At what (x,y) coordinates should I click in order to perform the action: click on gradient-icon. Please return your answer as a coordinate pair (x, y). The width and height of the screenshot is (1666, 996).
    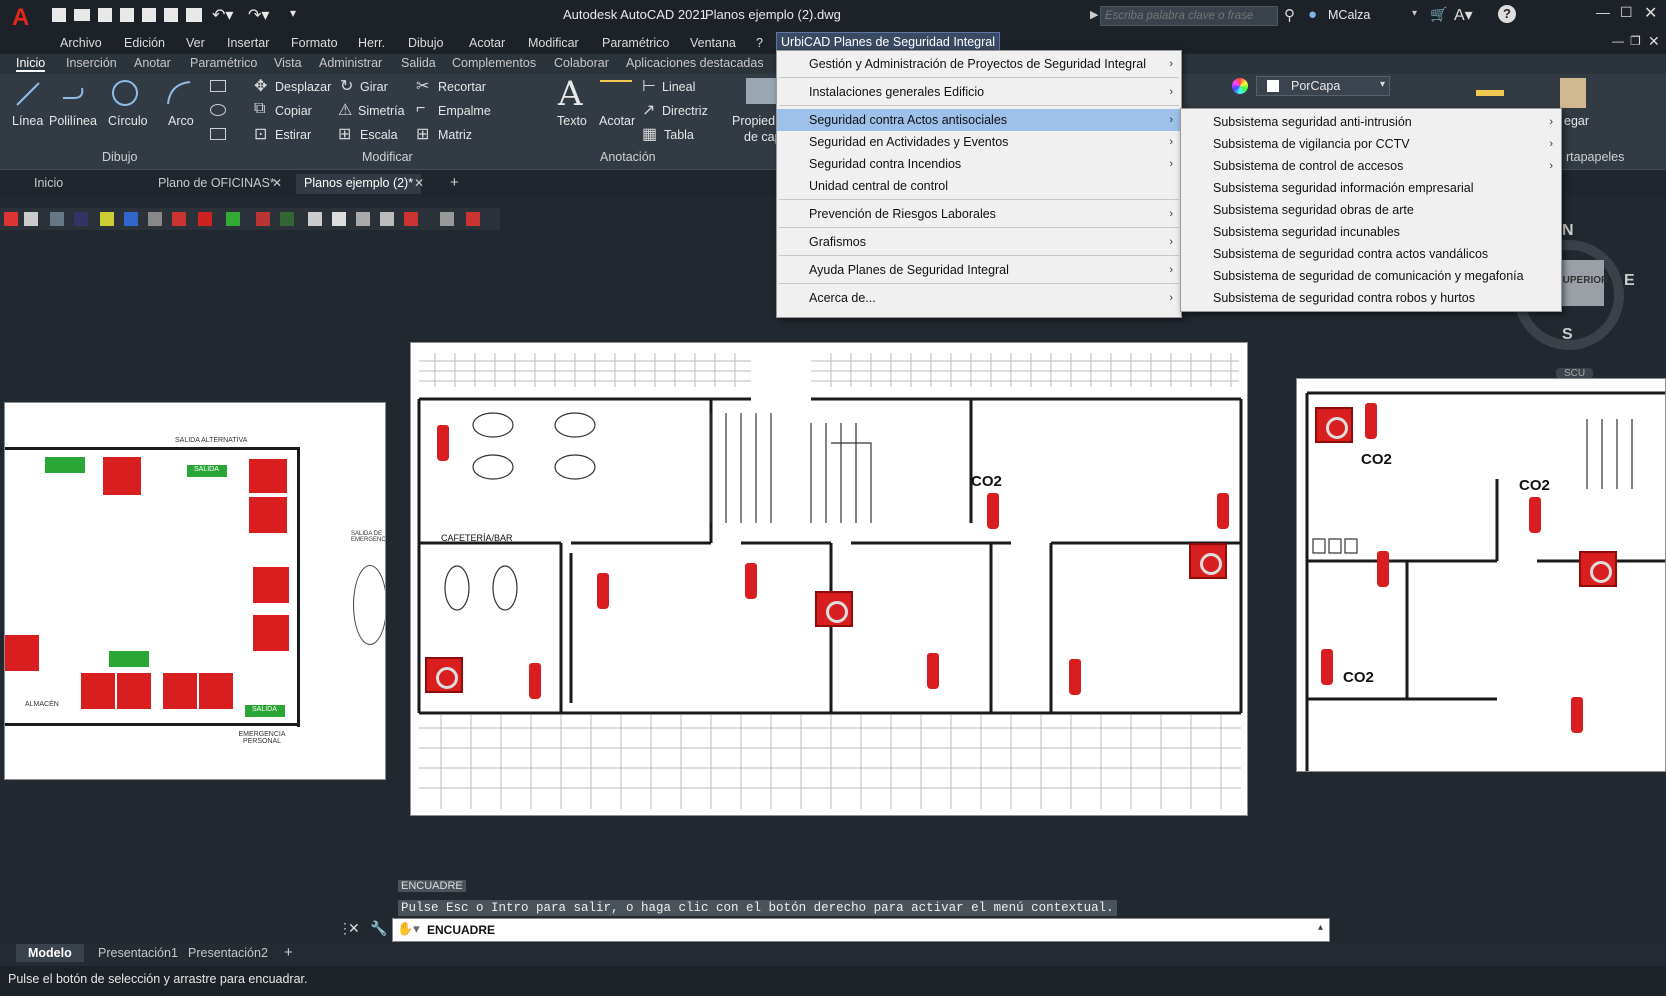
    Looking at the image, I should click on (218, 134).